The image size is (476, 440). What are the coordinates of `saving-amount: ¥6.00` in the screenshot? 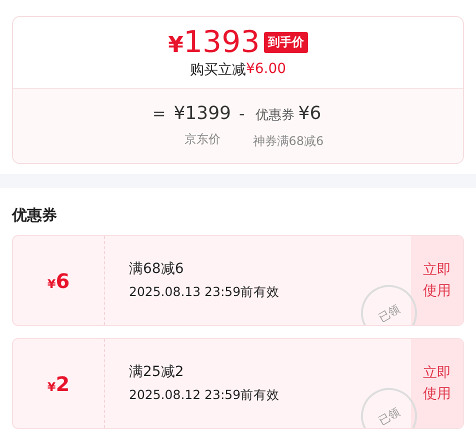 It's located at (266, 69).